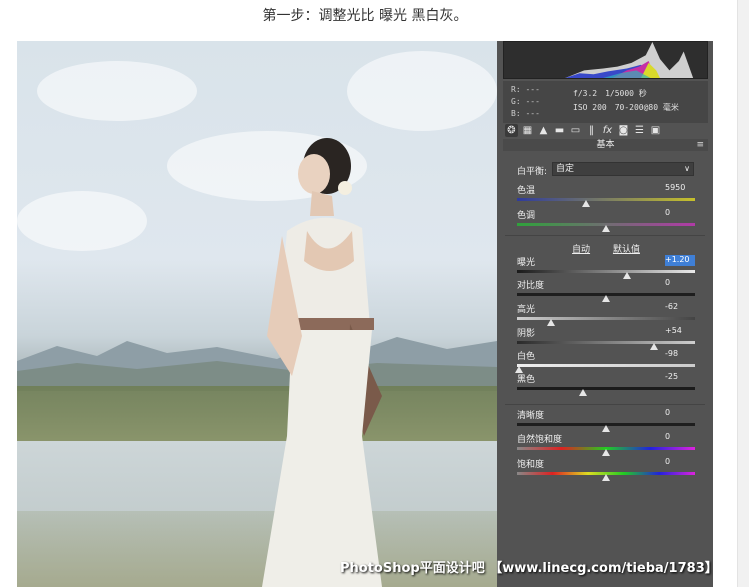  I want to click on panel-title: 基本 ≡, so click(605, 145).